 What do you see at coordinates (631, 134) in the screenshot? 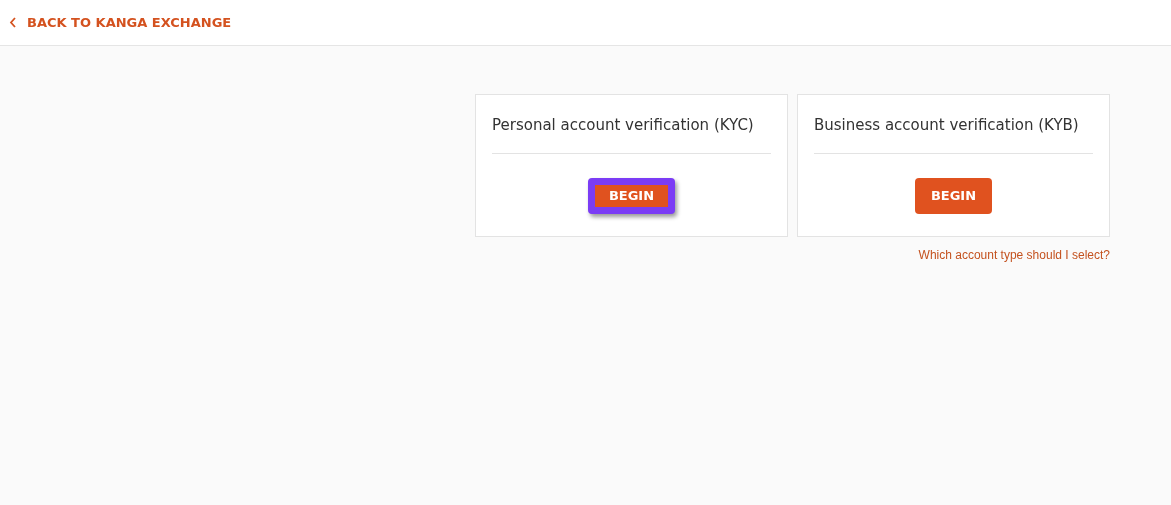
I see `card-title: Personal account verification (KYC)` at bounding box center [631, 134].